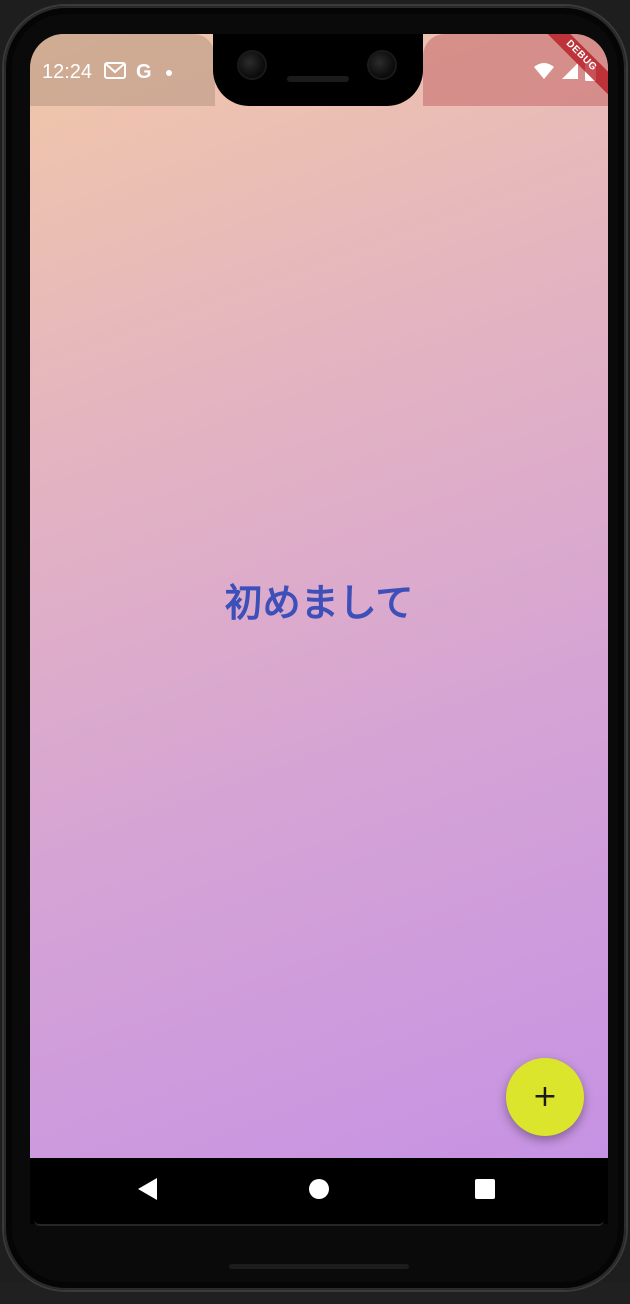  I want to click on status-notification-icons: G, so click(138, 72).